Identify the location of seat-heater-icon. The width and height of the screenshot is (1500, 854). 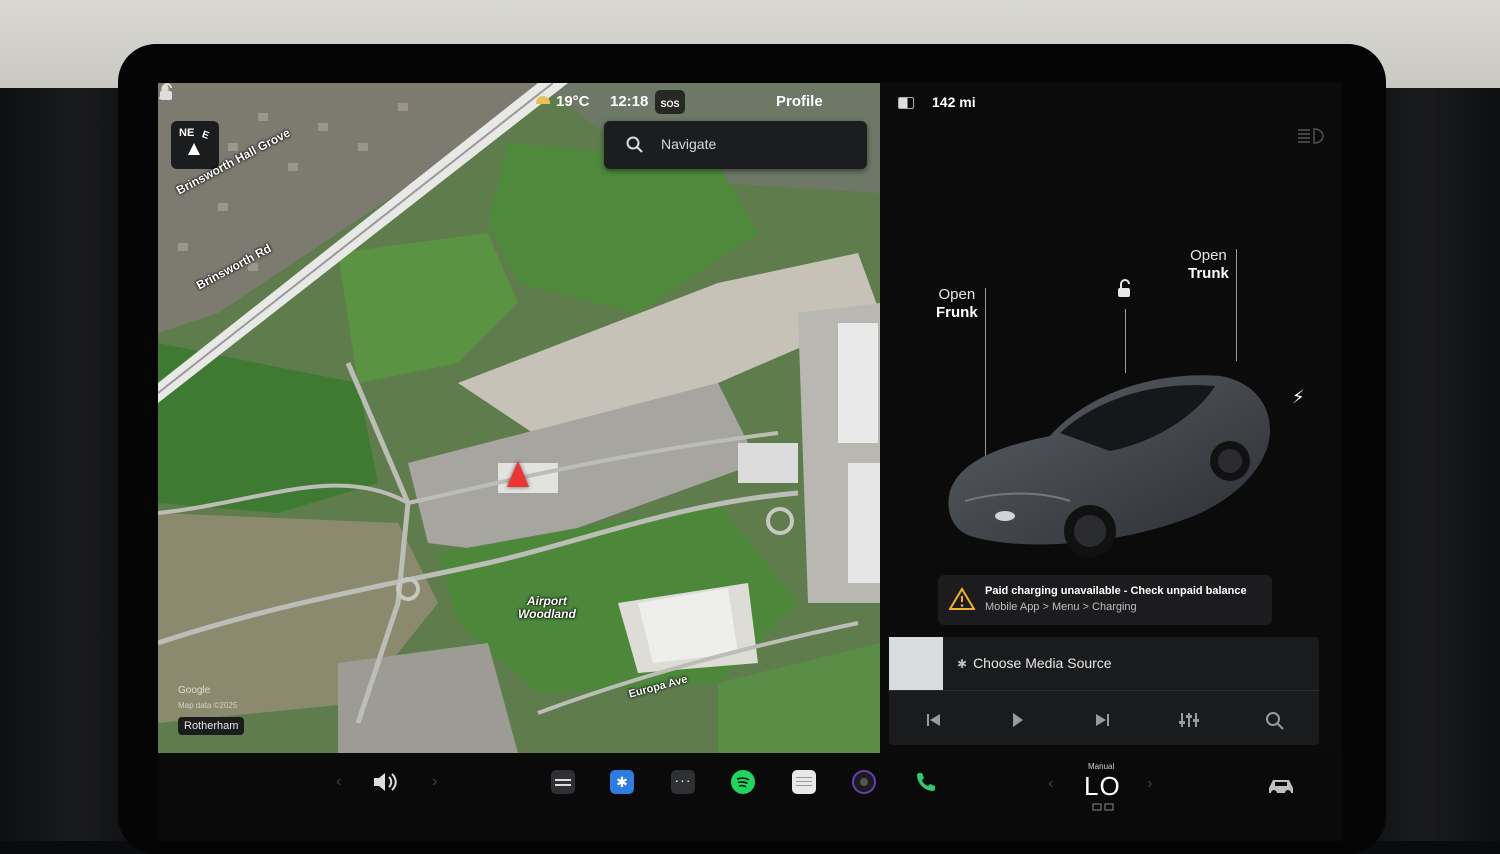
(1104, 807).